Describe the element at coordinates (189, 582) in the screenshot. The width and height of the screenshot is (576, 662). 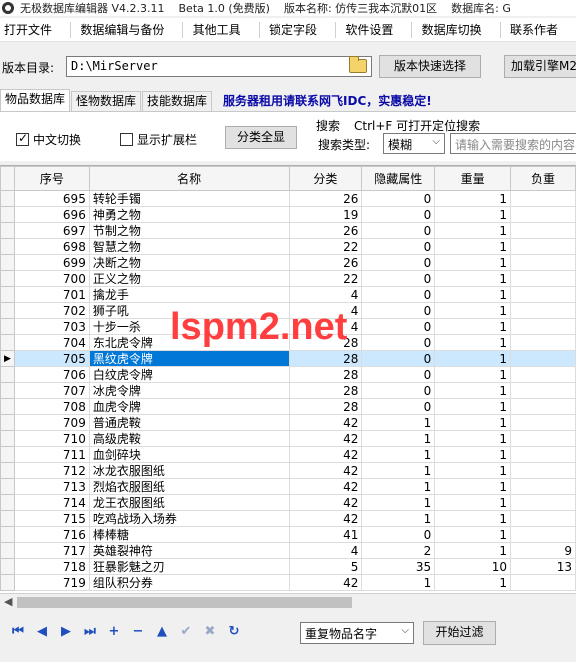
I see `cell-name: 组队积分券` at that location.